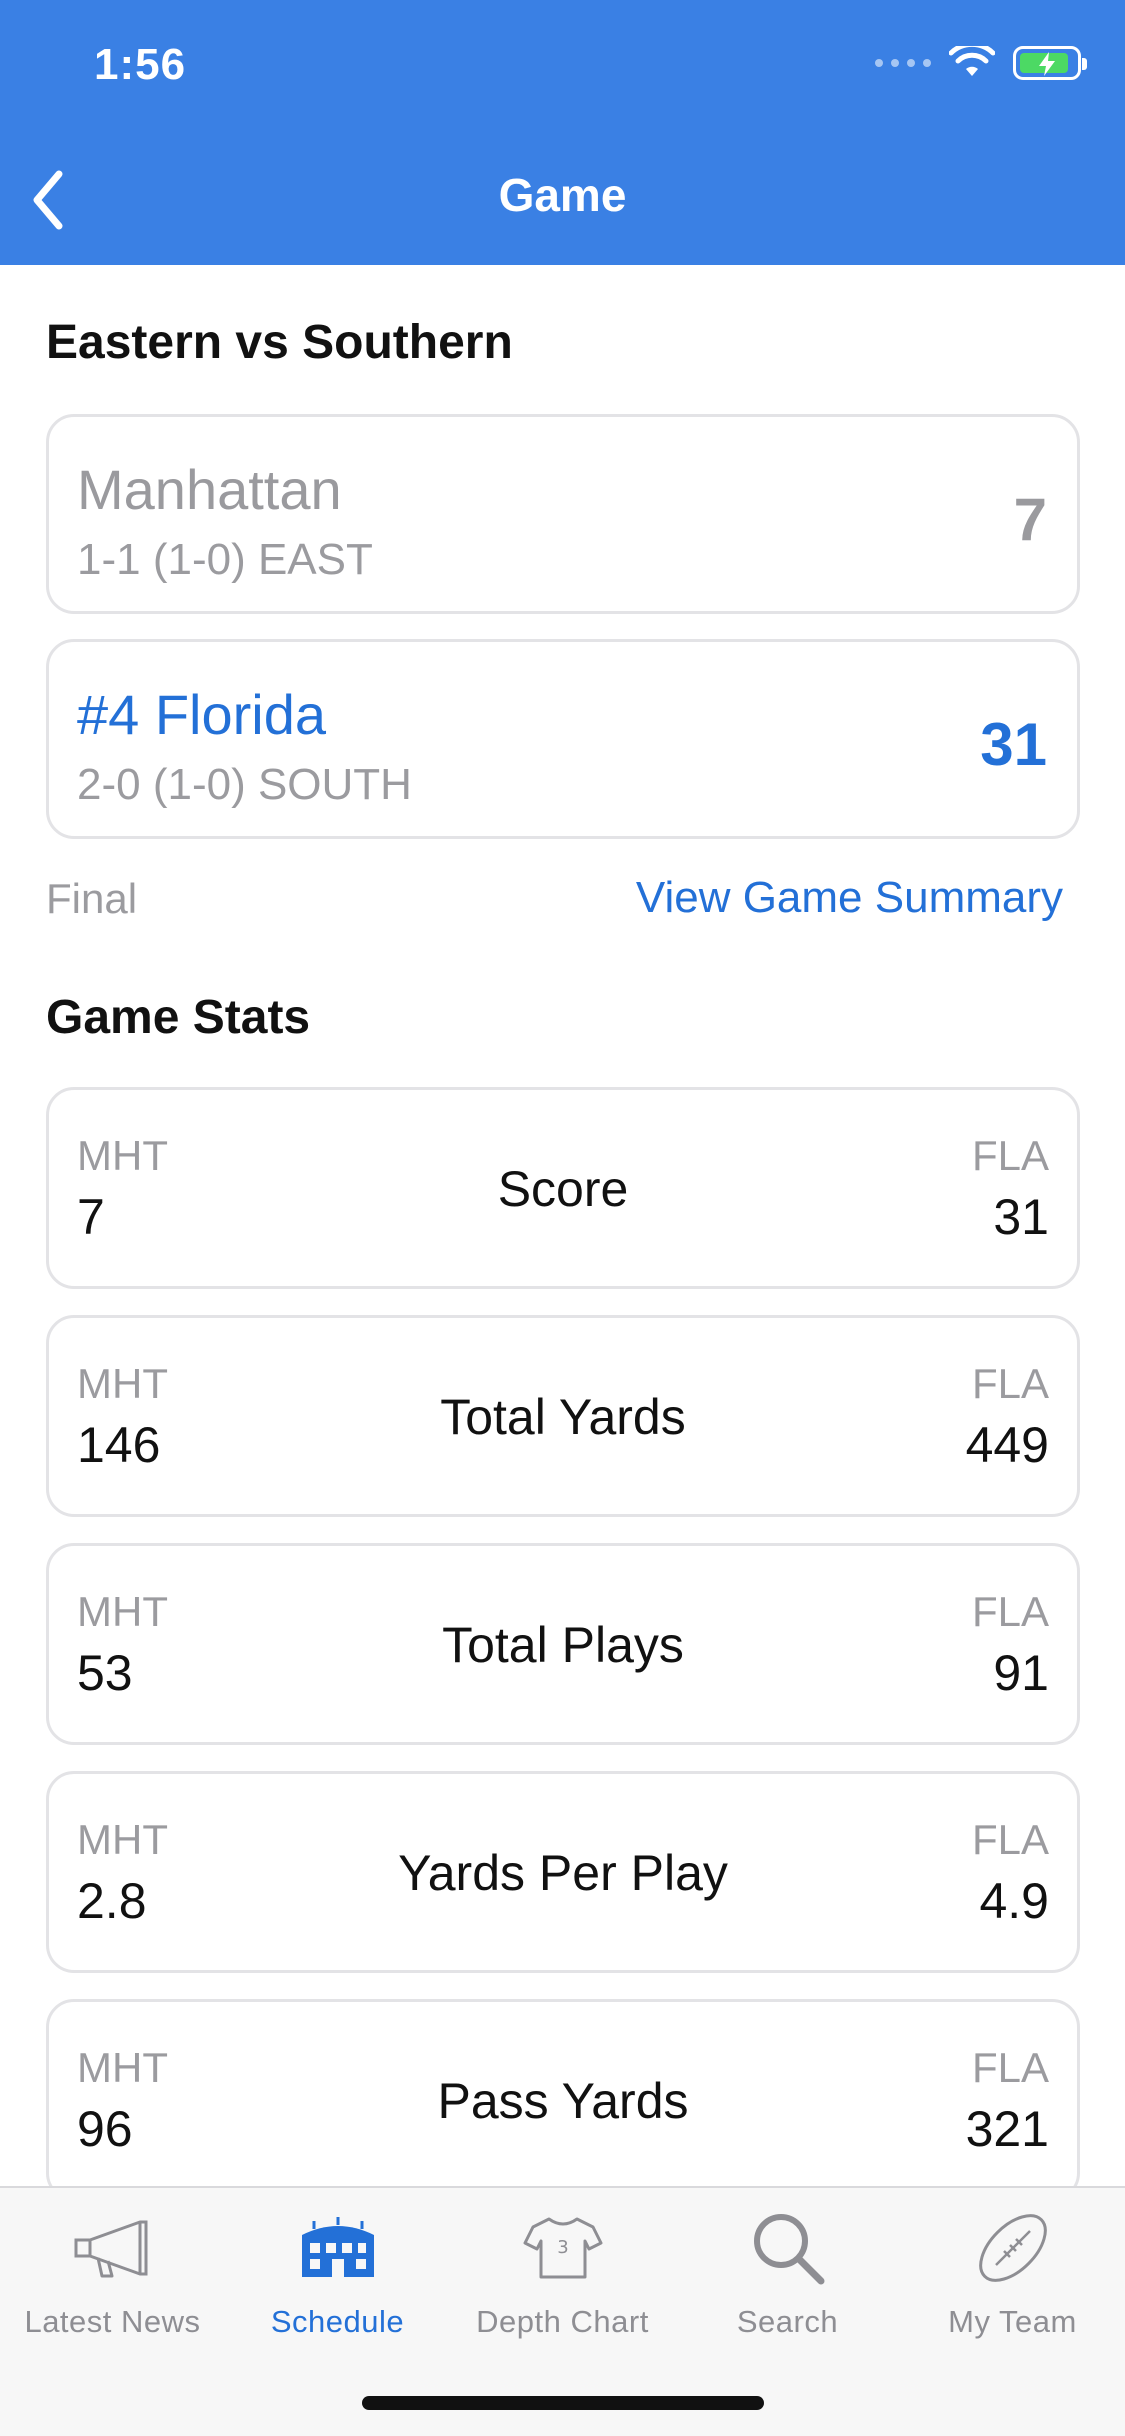 The width and height of the screenshot is (1125, 2436). I want to click on stat-label: Score, so click(563, 1189).